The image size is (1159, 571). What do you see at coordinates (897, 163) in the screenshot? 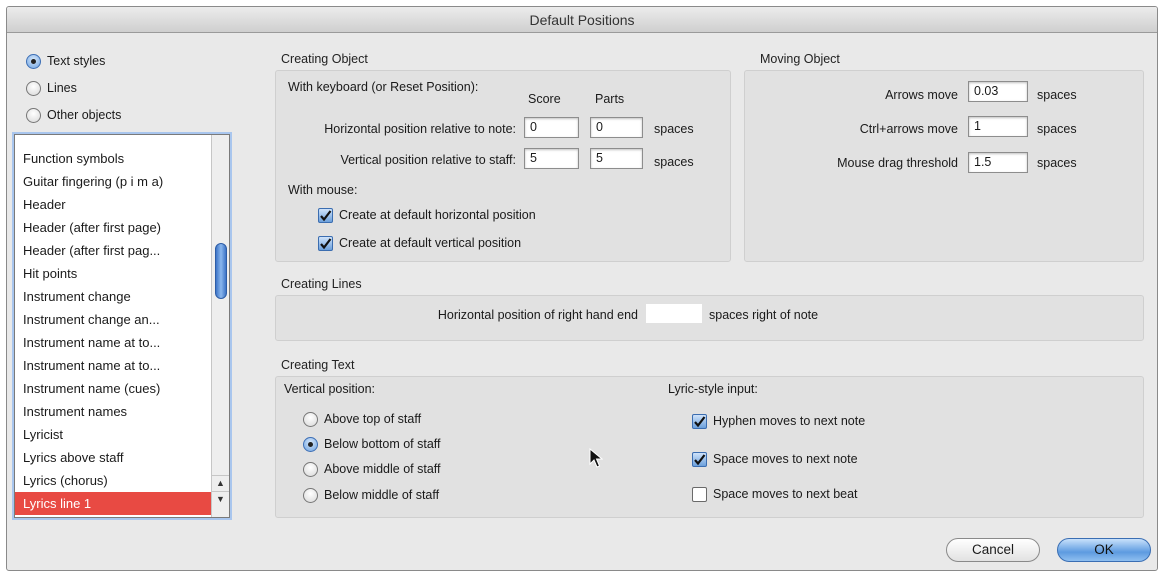
I see `drag-threshold-label: Mouse drag threshold` at bounding box center [897, 163].